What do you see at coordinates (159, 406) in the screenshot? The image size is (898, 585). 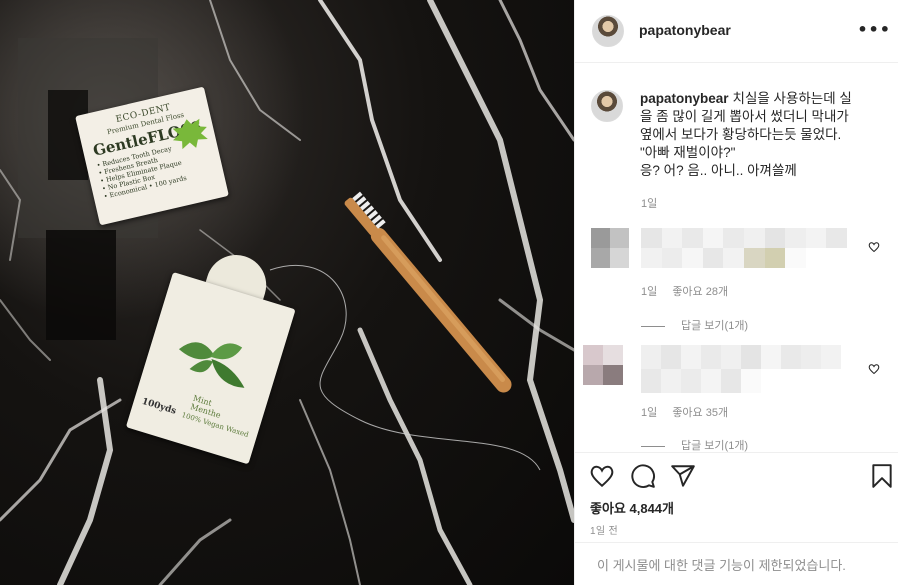 I see `box-length: 100yds` at bounding box center [159, 406].